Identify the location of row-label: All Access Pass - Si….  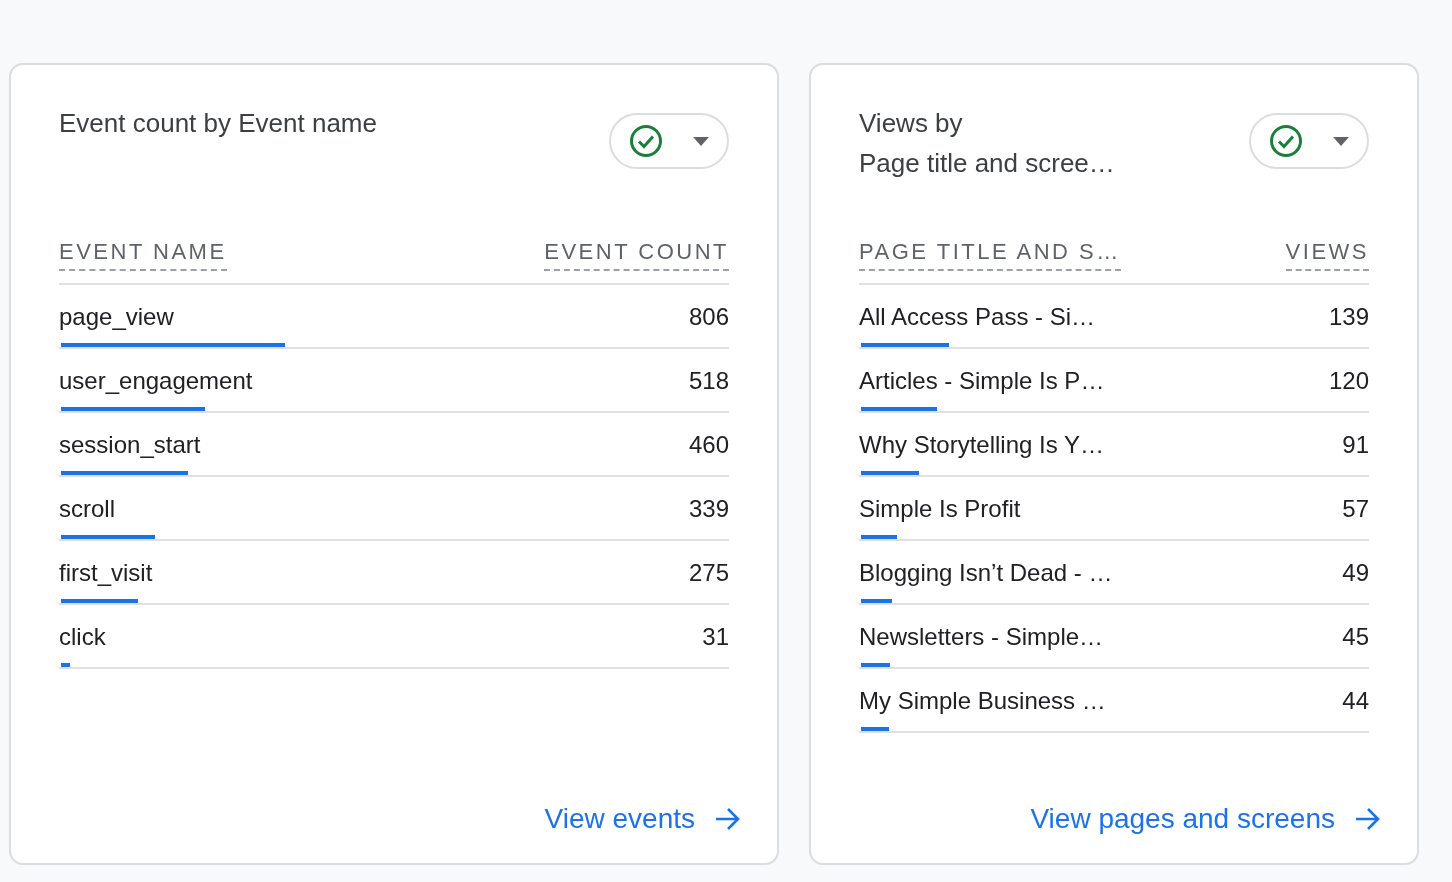
(977, 317).